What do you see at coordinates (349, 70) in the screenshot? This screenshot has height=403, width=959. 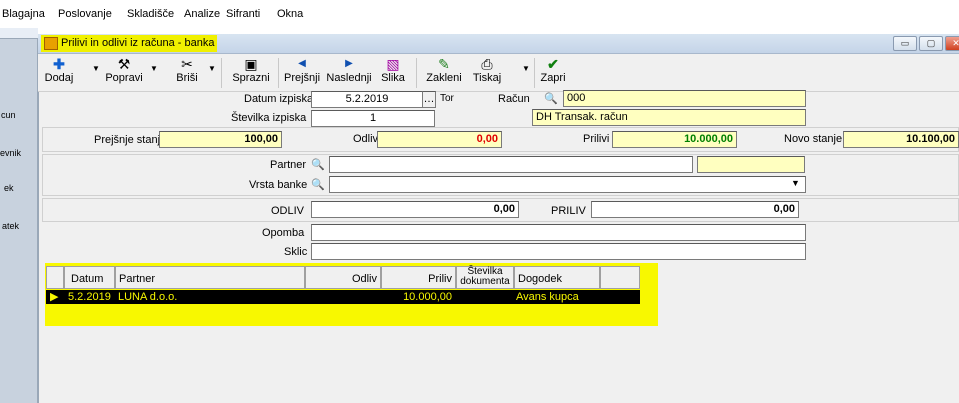 I see `next-button: ▶ Naslednji` at bounding box center [349, 70].